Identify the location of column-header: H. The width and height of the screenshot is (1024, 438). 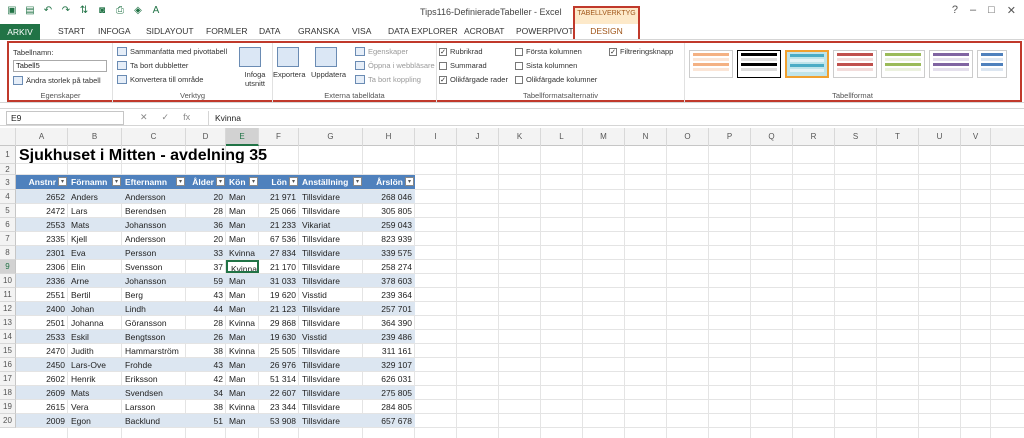
(389, 137).